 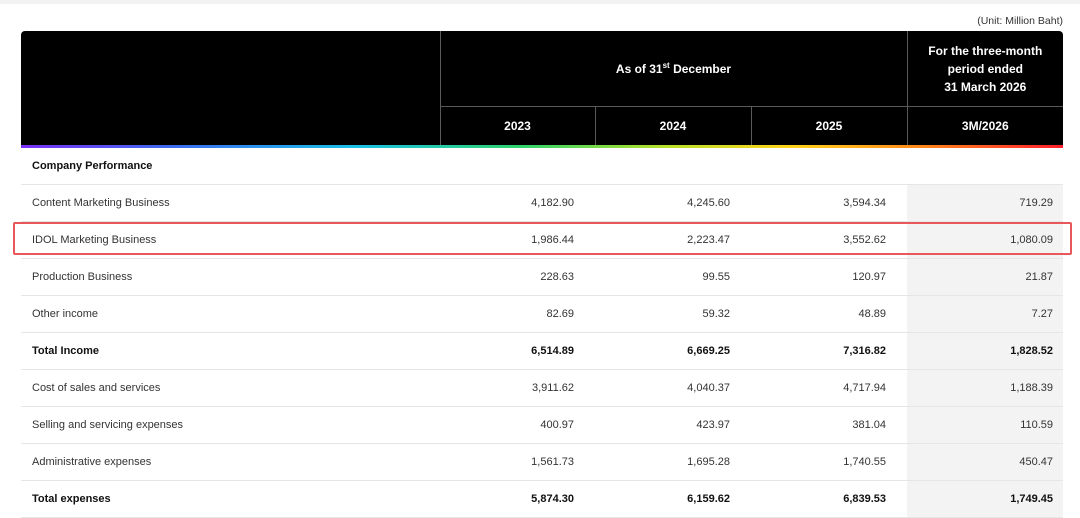 I want to click on row-label: Administrative expenses, so click(x=230, y=462).